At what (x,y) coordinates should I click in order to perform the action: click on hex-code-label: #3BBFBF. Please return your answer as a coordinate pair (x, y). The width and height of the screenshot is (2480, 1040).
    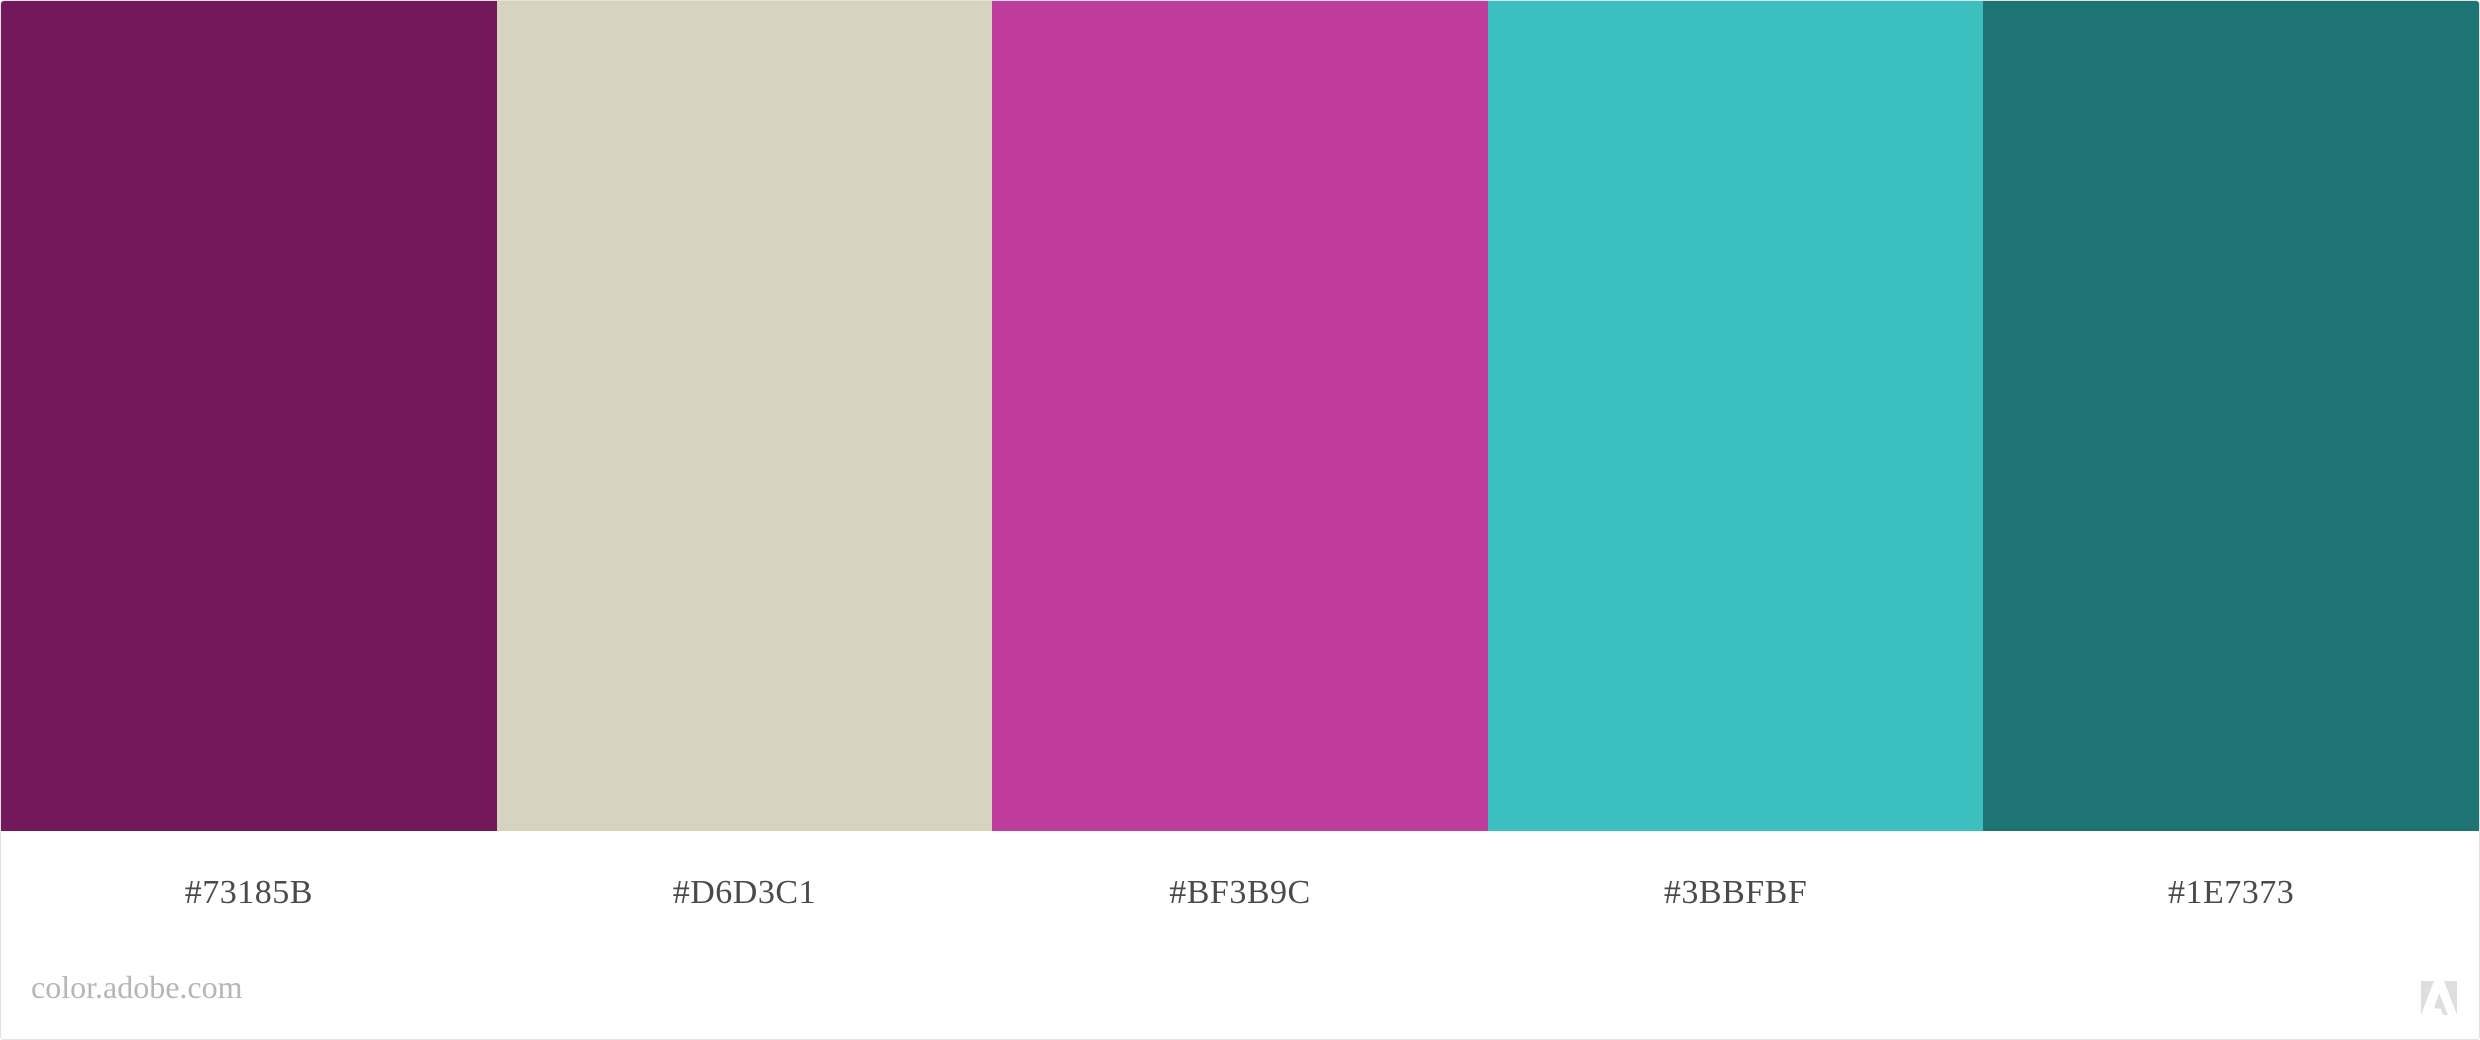
    Looking at the image, I should click on (1735, 892).